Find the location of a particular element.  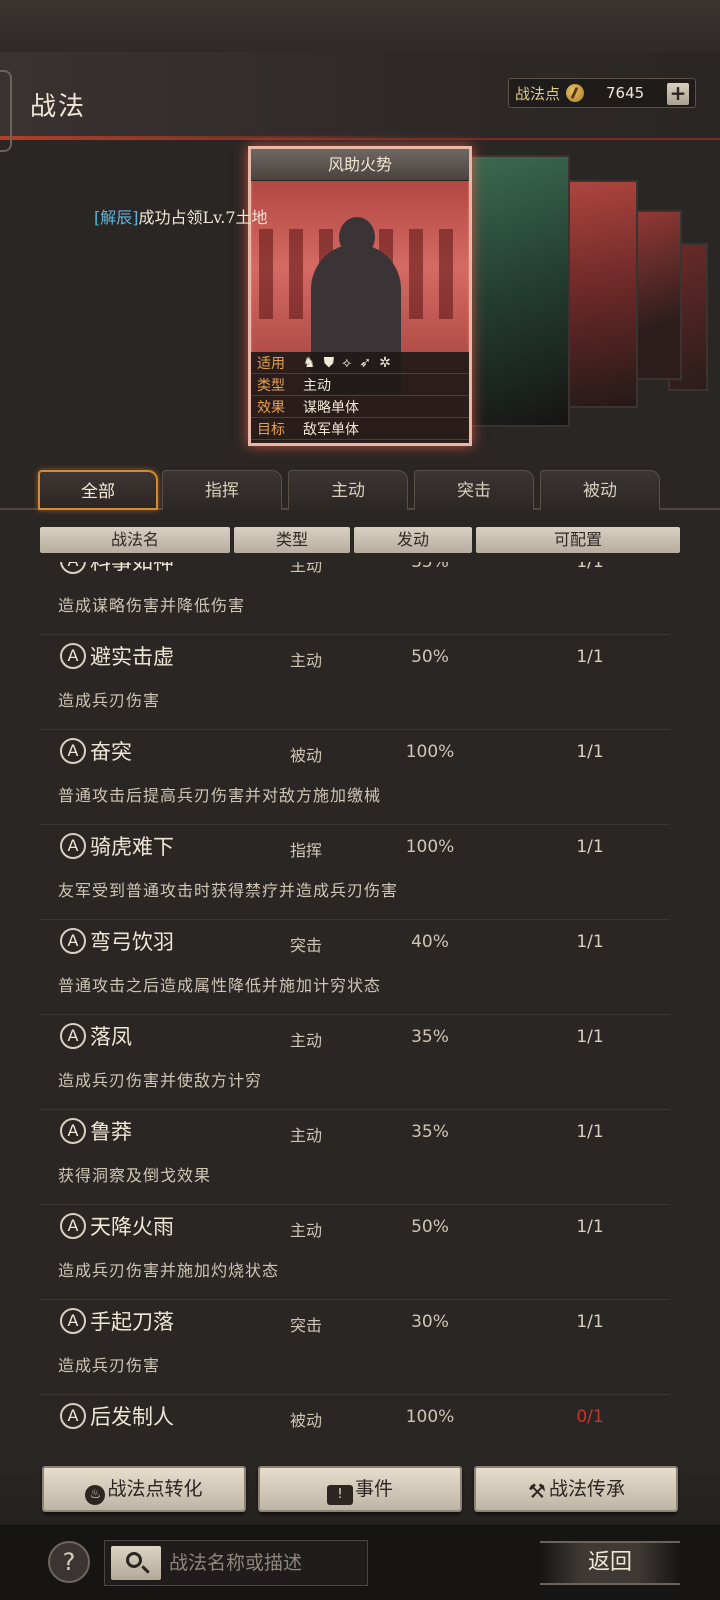

skill-description: 造成兵刃伤害 is located at coordinates (109, 700).